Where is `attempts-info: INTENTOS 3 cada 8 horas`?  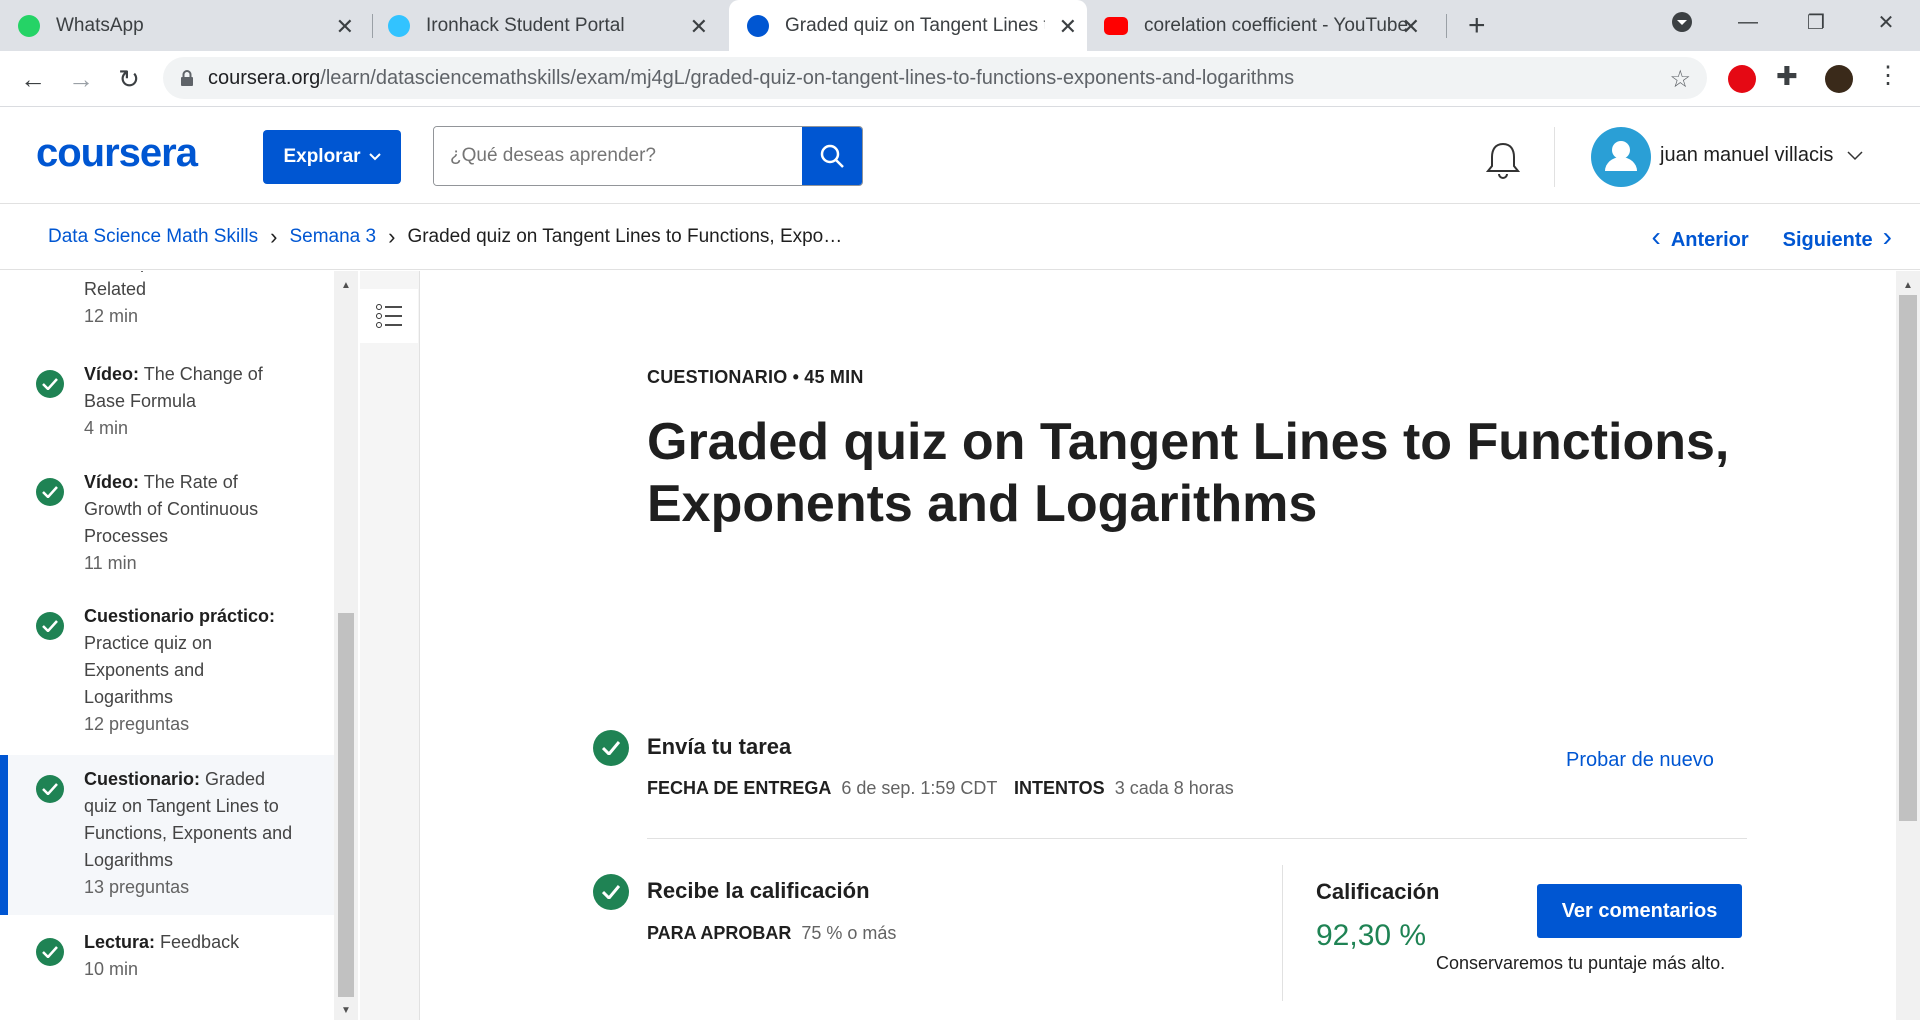
attempts-info: INTENTOS 3 cada 8 horas is located at coordinates (1124, 788).